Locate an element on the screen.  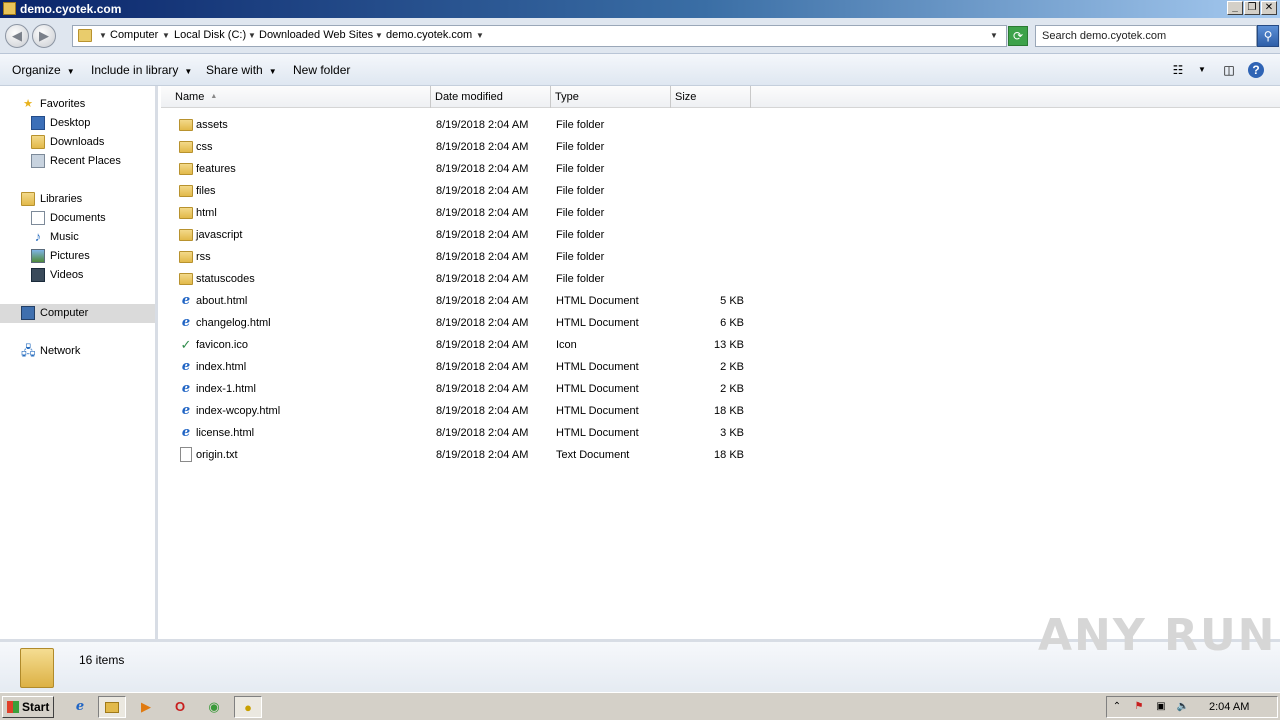
breadcrumb-downloaded-web-sites: Downloaded Web Sites is located at coordinates (316, 35).